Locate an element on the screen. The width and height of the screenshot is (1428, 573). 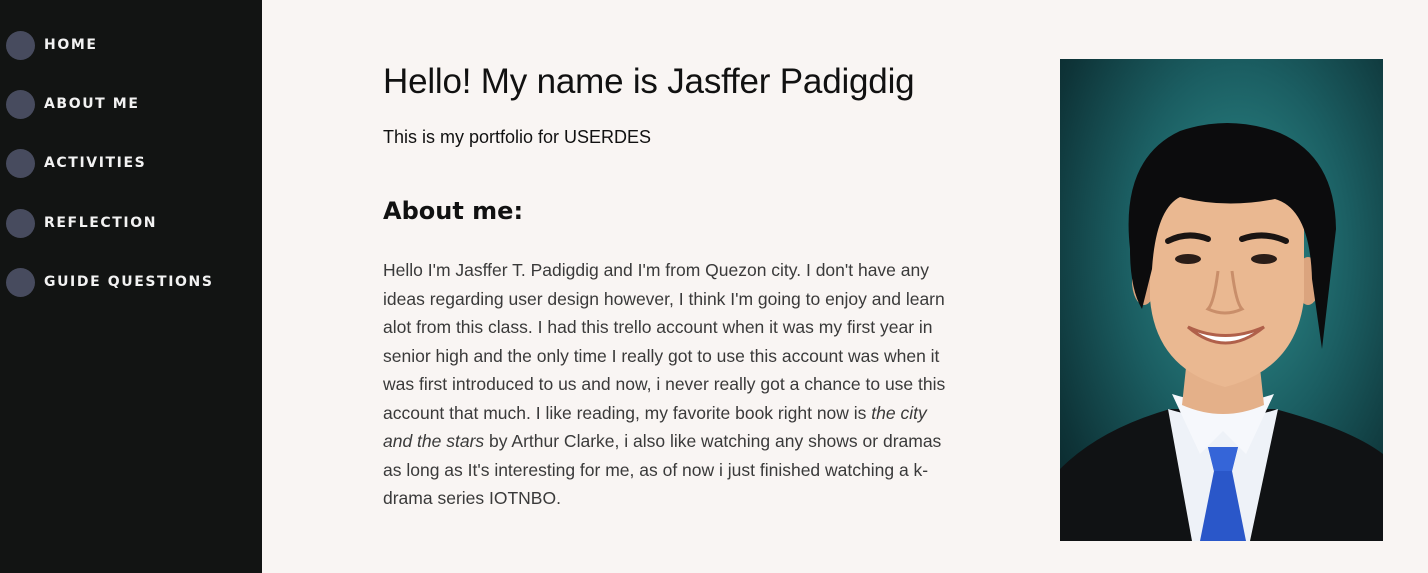
page-title: Hello! My name is Jasffer Padigdig is located at coordinates (649, 81).